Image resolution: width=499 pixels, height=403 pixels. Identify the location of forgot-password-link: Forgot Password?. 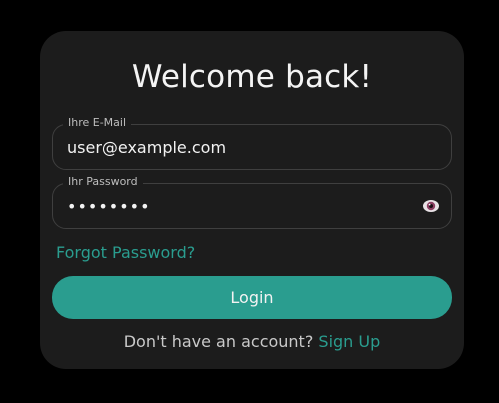
(125, 253).